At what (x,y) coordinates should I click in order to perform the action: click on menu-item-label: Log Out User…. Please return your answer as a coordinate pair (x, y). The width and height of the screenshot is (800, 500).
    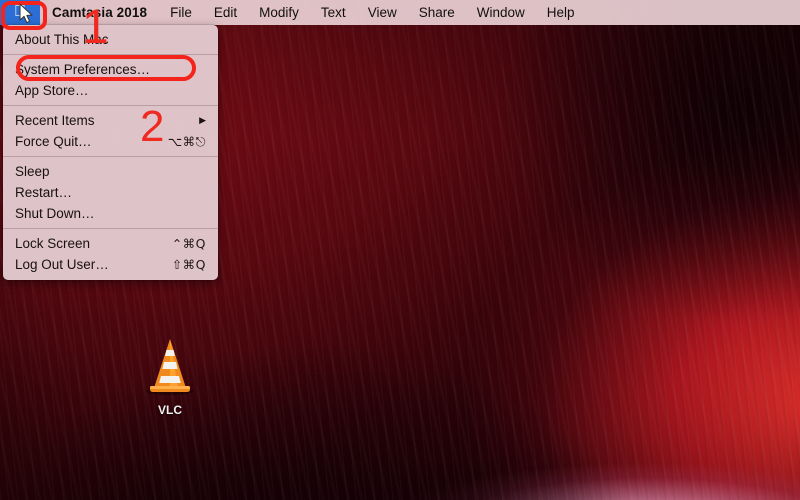
    Looking at the image, I should click on (62, 264).